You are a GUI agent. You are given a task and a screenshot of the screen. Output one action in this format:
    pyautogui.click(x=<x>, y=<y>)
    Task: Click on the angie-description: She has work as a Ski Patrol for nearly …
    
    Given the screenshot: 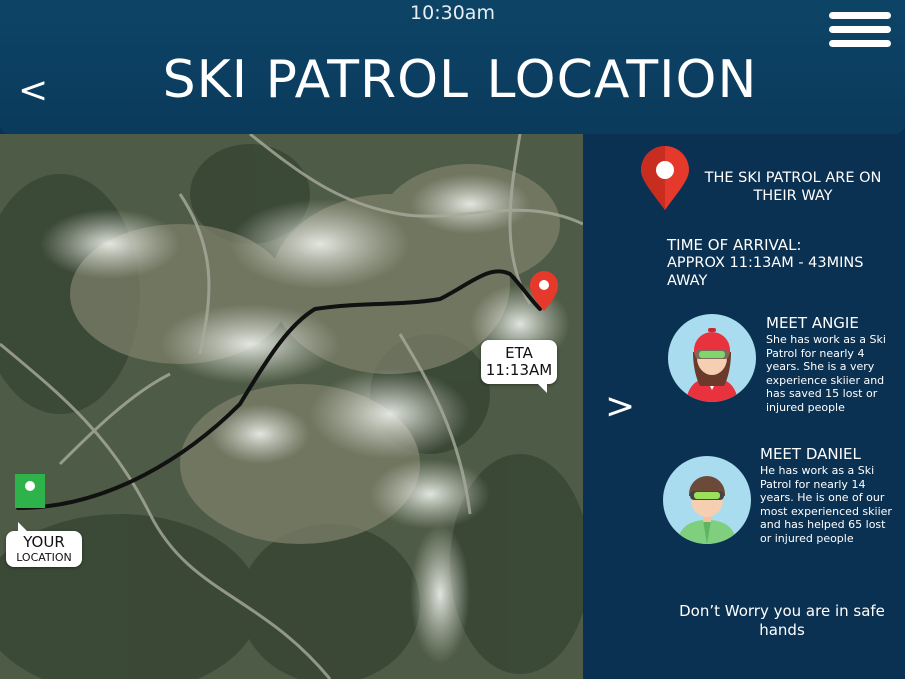 What is the action you would take?
    pyautogui.click(x=826, y=373)
    